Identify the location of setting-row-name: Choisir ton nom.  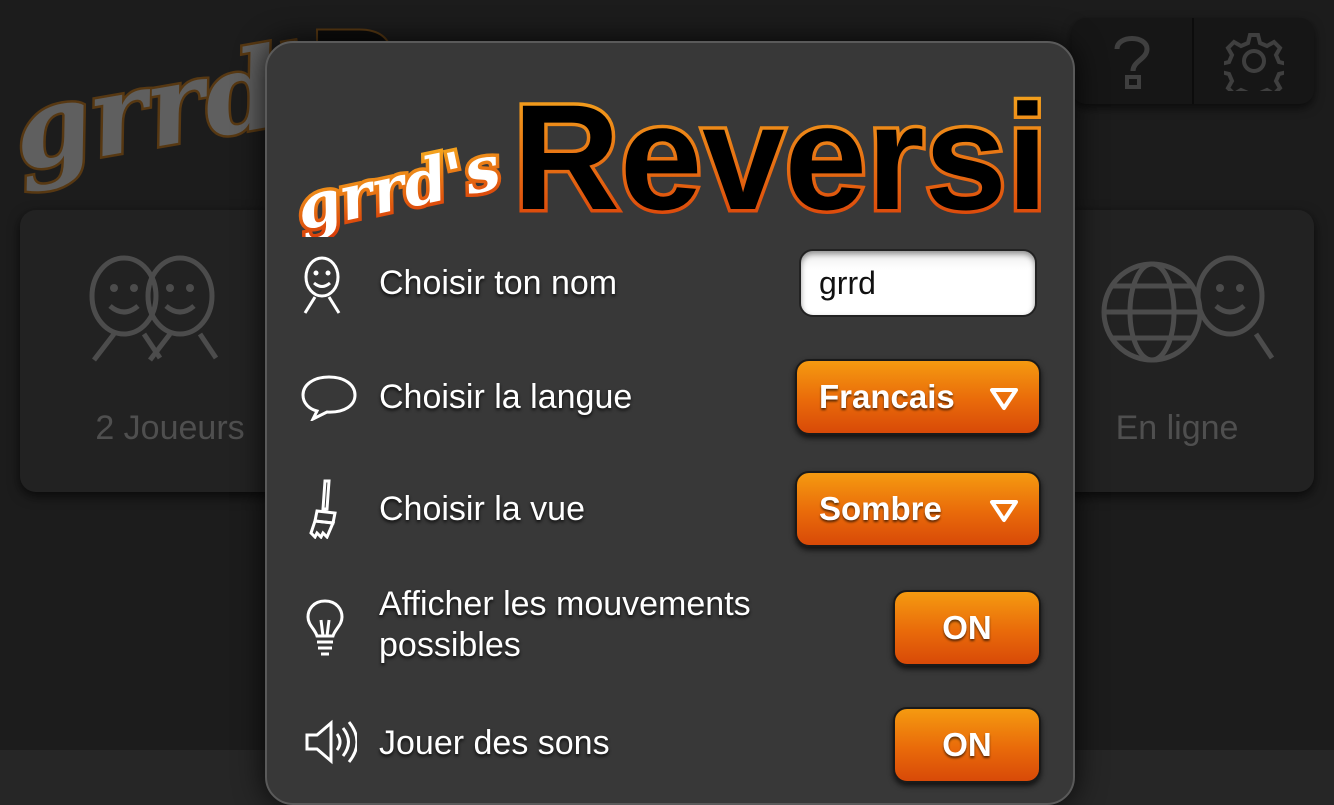
(670, 284).